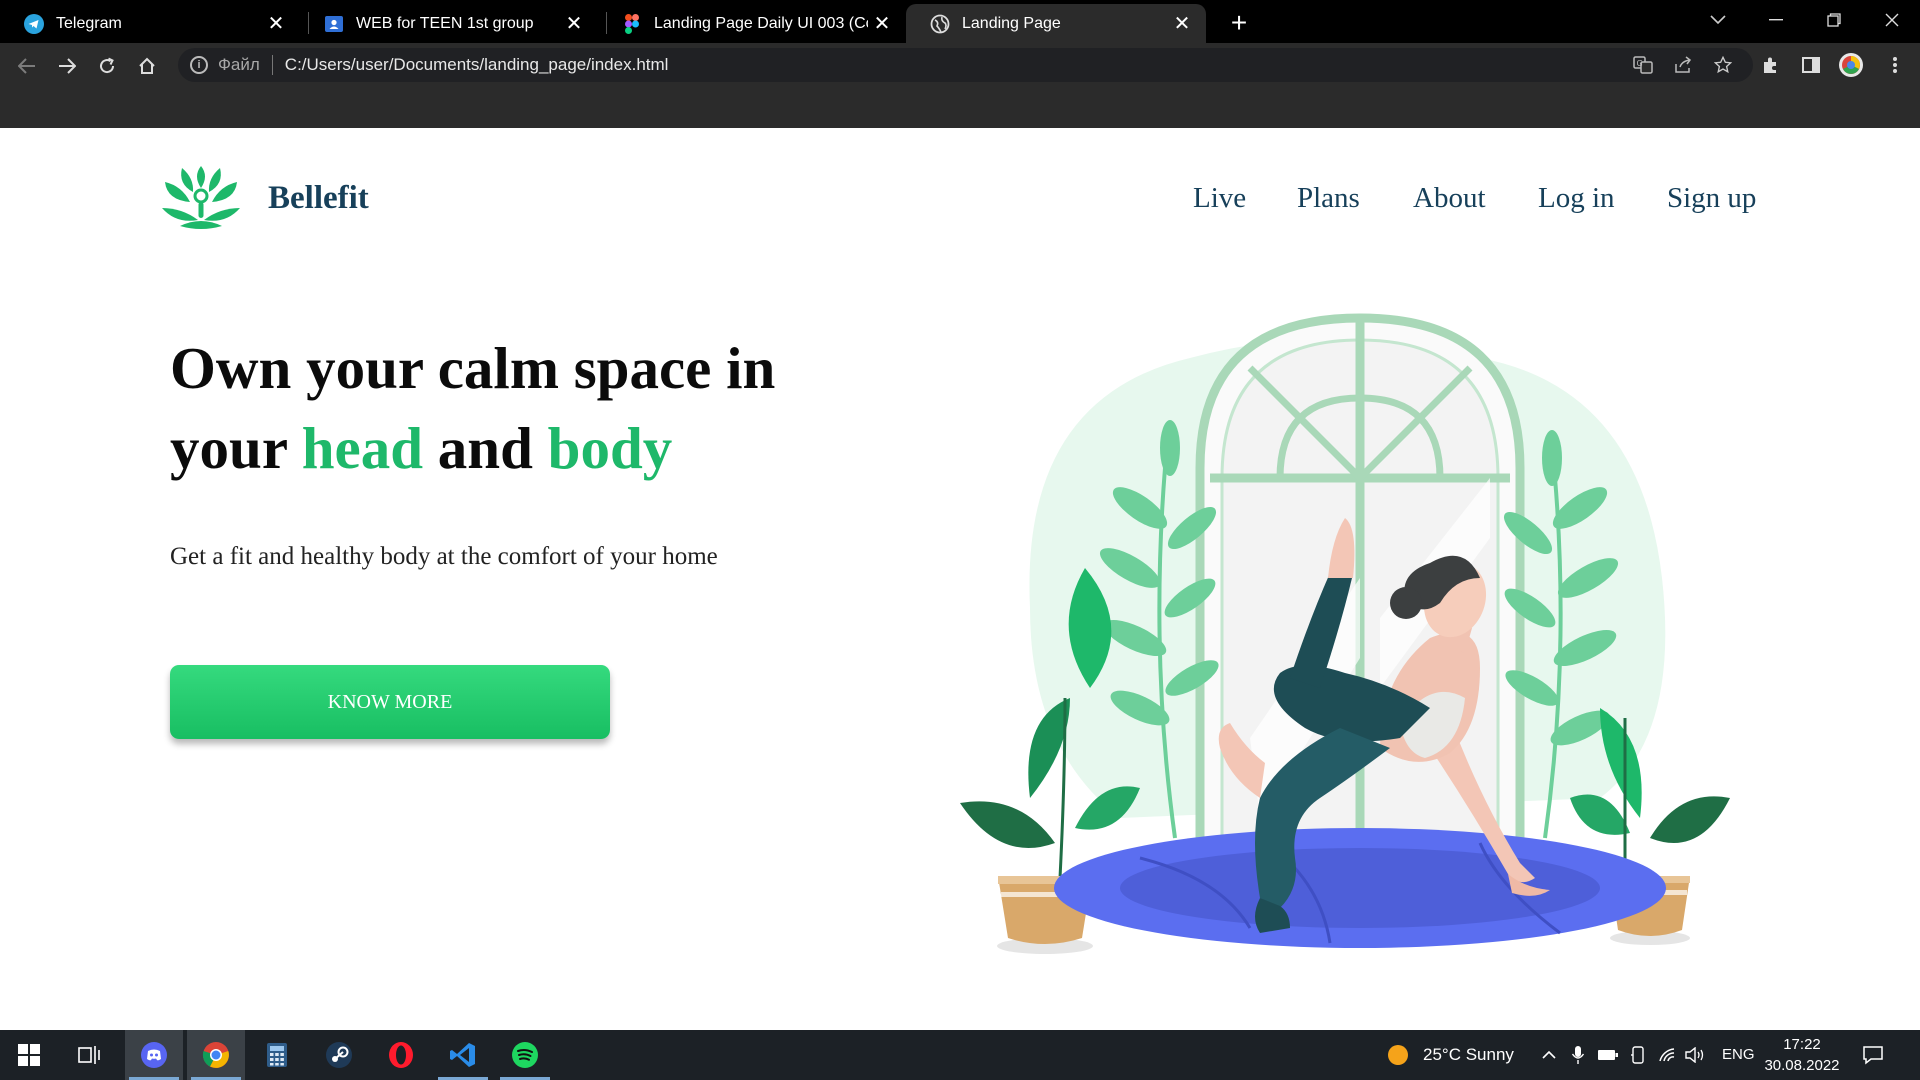  Describe the element at coordinates (445, 23) in the screenshot. I see `tab-title: WEB for TEEN 1st group` at that location.